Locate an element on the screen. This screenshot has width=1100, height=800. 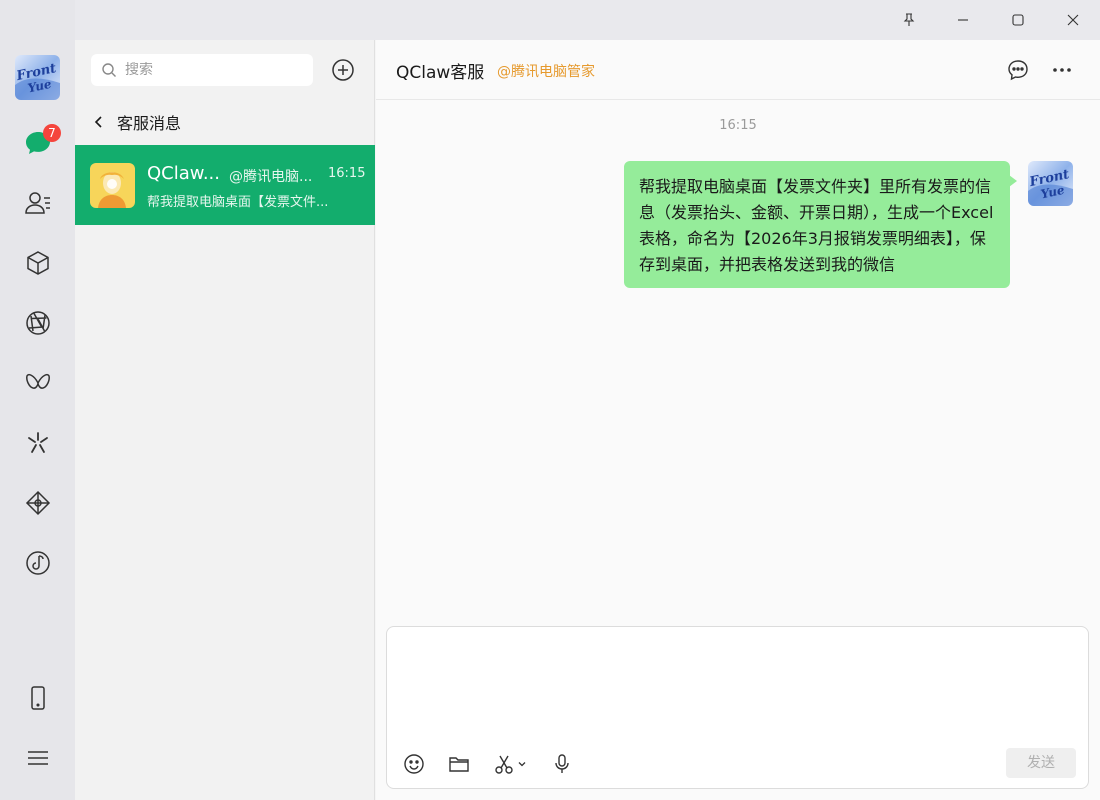
butterfly-icon is located at coordinates (38, 383).